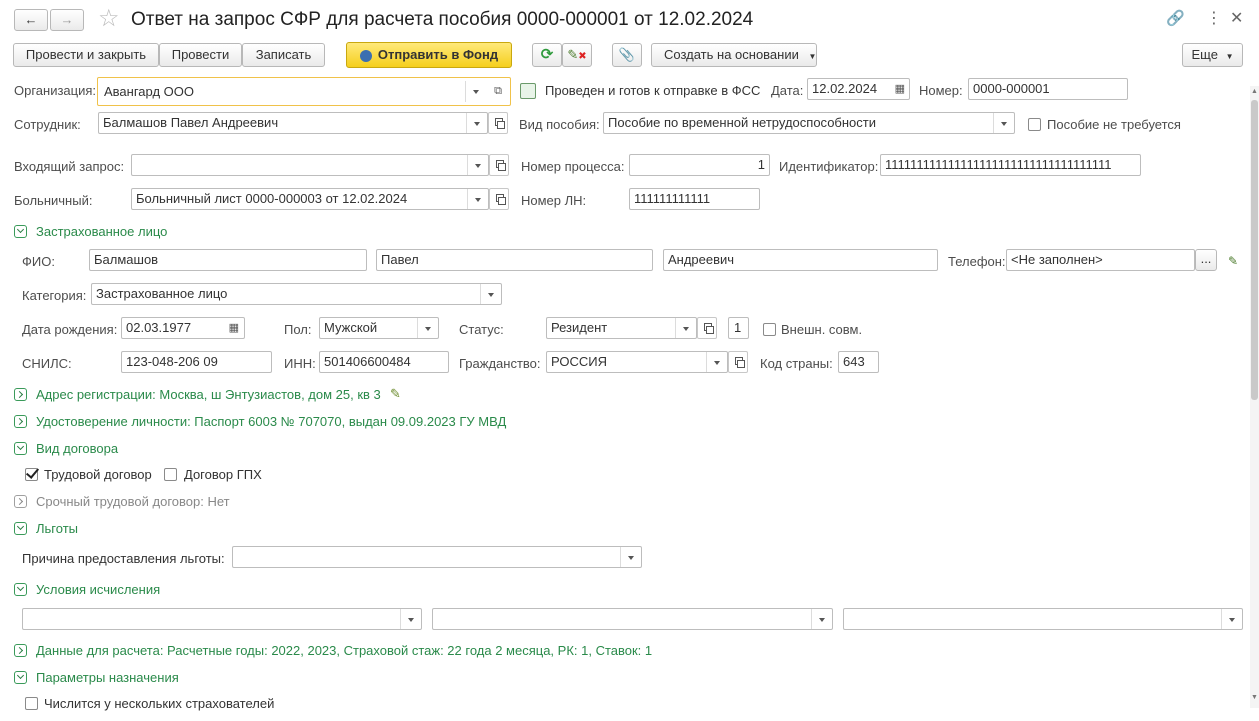  What do you see at coordinates (31, 474) in the screenshot?
I see `labor-contract-checkbox` at bounding box center [31, 474].